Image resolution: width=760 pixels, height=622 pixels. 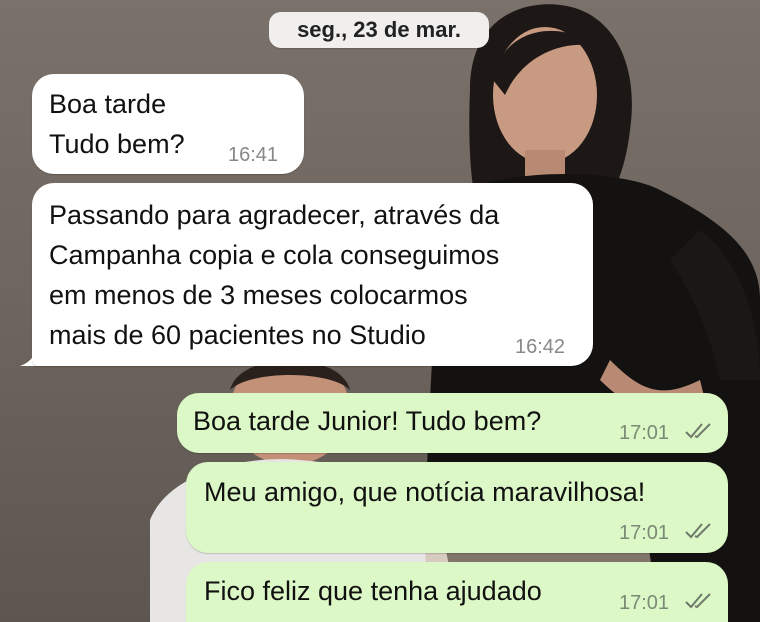 I want to click on message-text-line: Meu amigo, que notícia maravilhosa!, so click(x=425, y=492).